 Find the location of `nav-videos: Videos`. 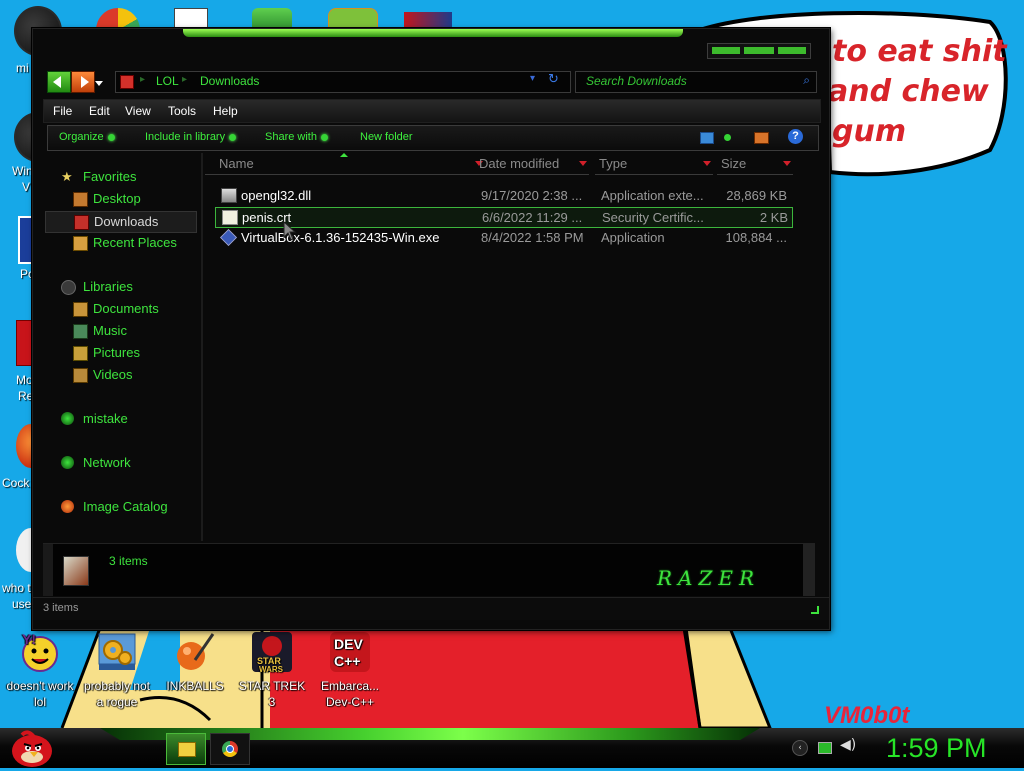

nav-videos: Videos is located at coordinates (103, 375).